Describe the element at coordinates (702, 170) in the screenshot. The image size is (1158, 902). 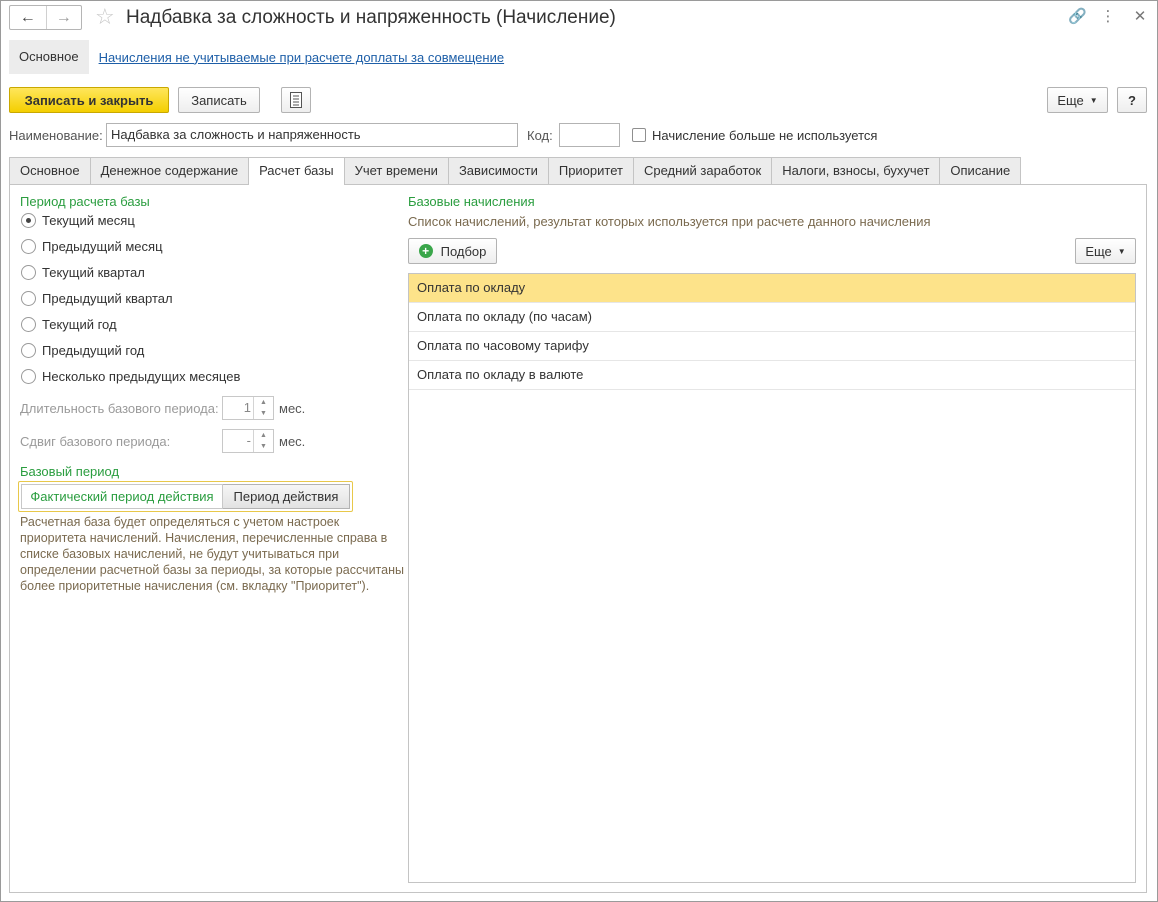
I see `tab-average-earnings: Средний заработок` at that location.